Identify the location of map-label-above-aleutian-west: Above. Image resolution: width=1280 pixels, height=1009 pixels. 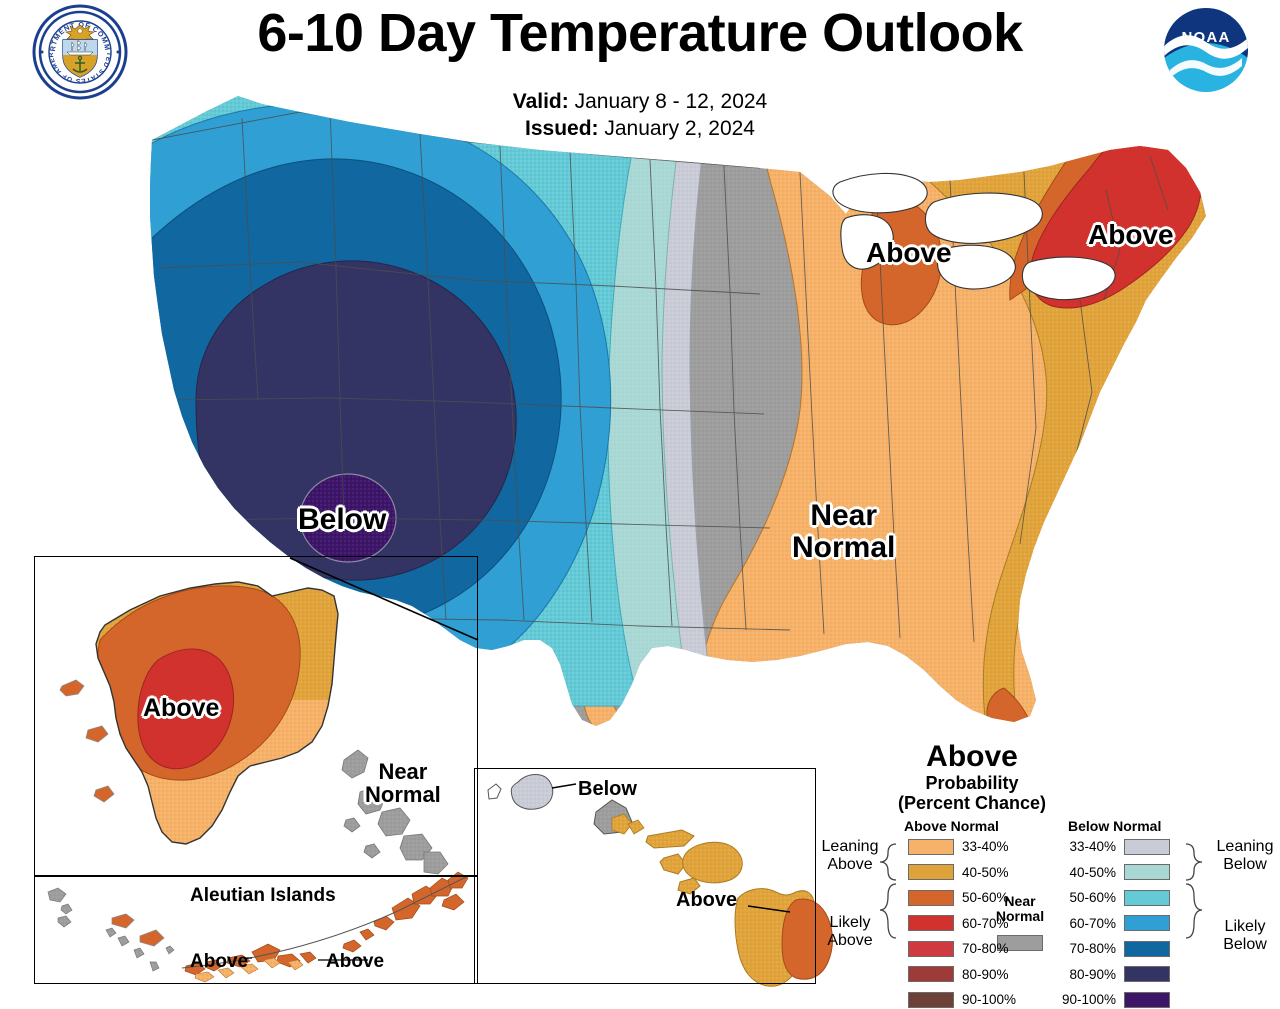
(219, 961).